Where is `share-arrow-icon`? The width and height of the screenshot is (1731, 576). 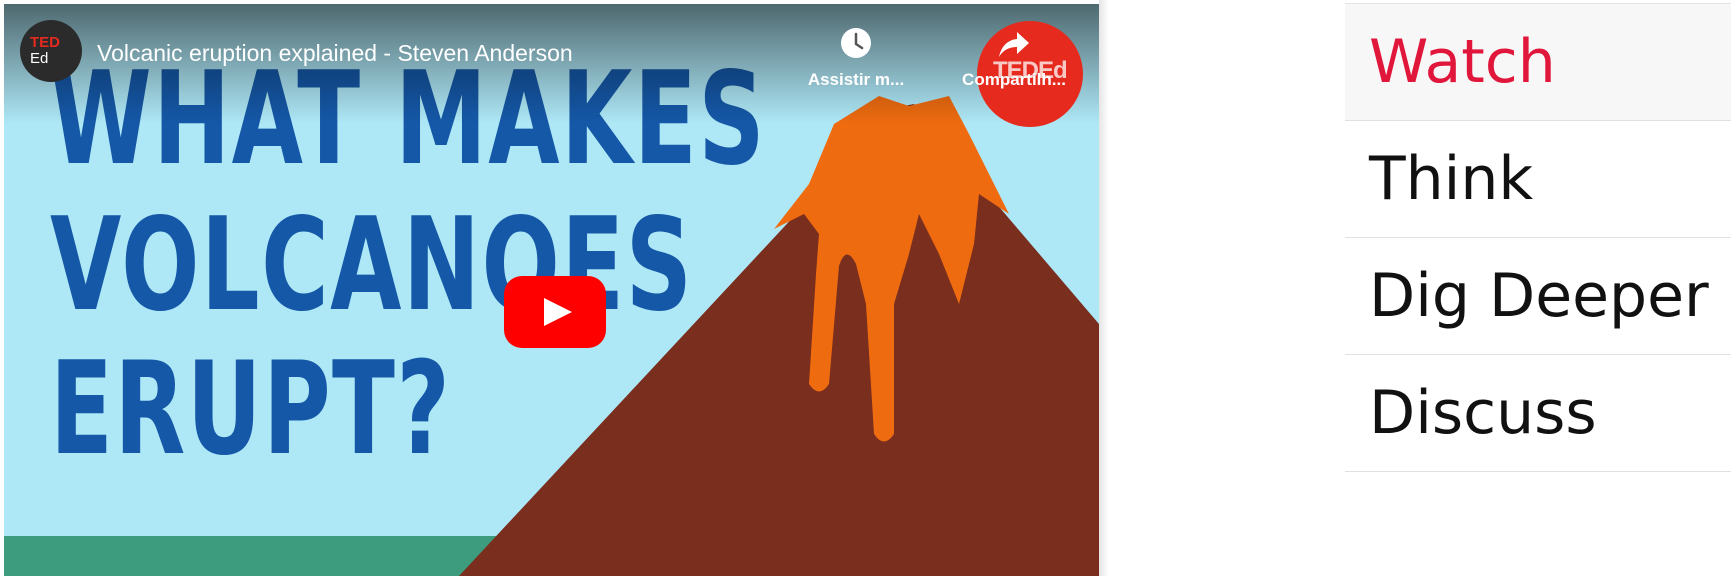 share-arrow-icon is located at coordinates (1014, 44).